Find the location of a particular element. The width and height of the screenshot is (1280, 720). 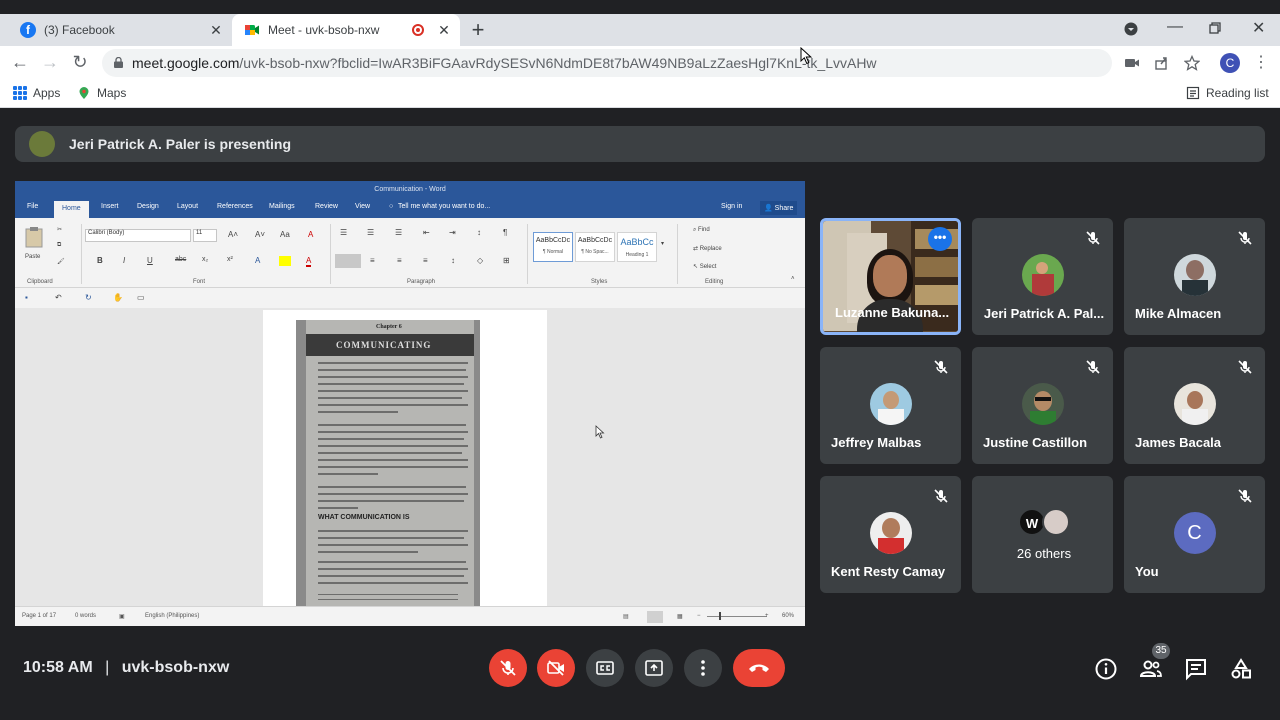

zoom-in-icon: + is located at coordinates (767, 616).